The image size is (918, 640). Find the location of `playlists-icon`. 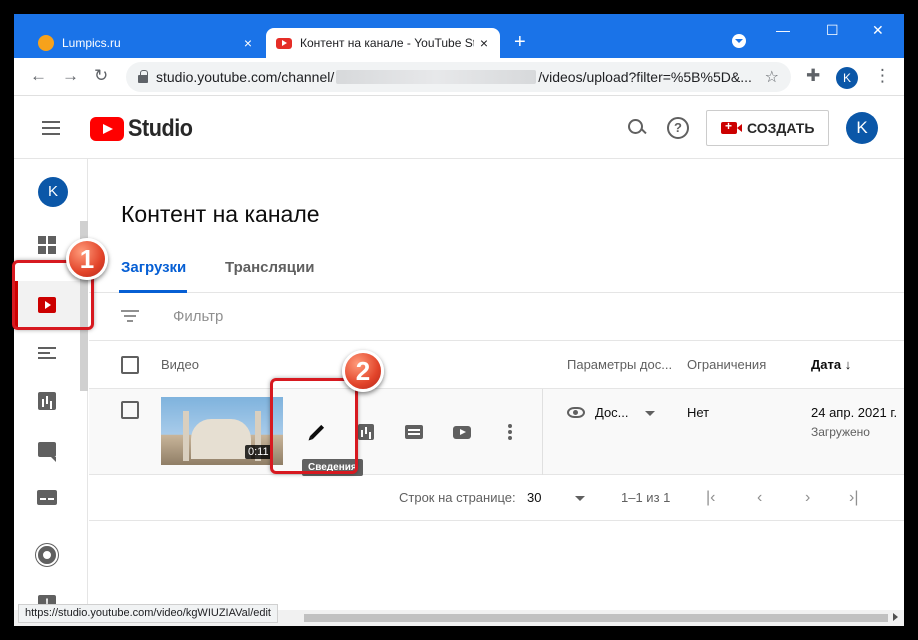

playlists-icon is located at coordinates (47, 353).